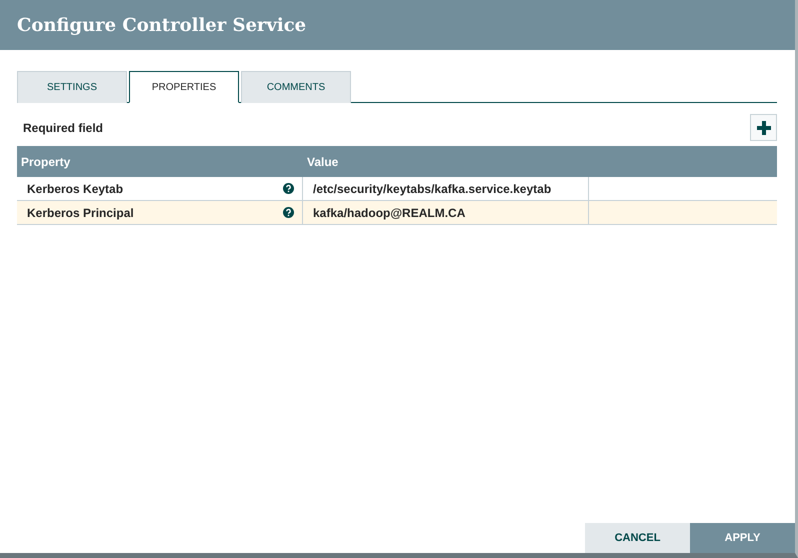 This screenshot has width=798, height=558. What do you see at coordinates (184, 87) in the screenshot?
I see `tab: PROPERTIES` at bounding box center [184, 87].